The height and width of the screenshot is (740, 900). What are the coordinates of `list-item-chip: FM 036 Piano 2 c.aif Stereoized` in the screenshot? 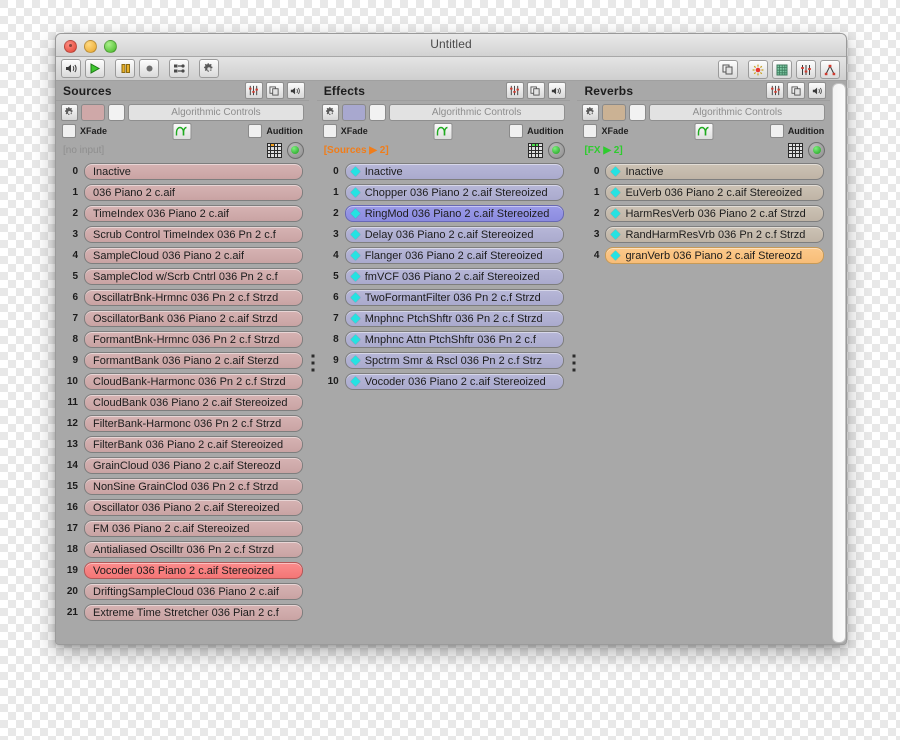 It's located at (193, 528).